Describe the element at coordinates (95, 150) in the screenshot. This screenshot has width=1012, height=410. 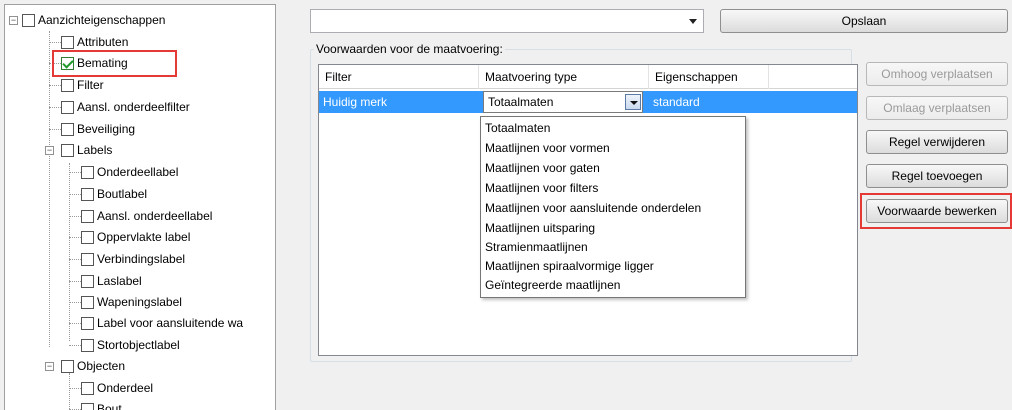
I see `tree-node-label: Labels` at that location.